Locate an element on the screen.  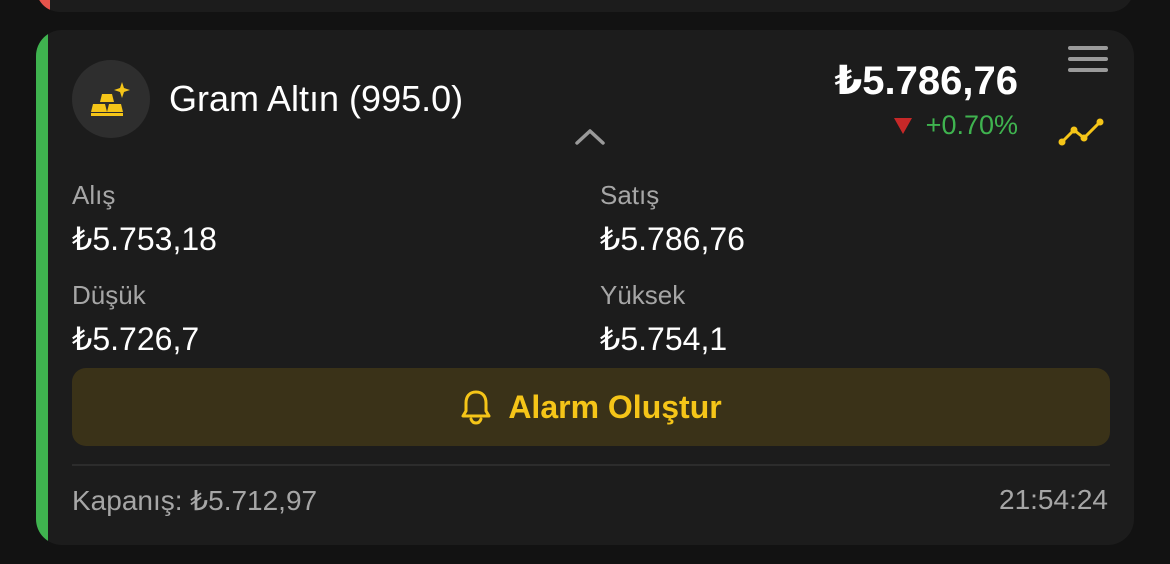
hamburger-menu-icon is located at coordinates (1088, 61).